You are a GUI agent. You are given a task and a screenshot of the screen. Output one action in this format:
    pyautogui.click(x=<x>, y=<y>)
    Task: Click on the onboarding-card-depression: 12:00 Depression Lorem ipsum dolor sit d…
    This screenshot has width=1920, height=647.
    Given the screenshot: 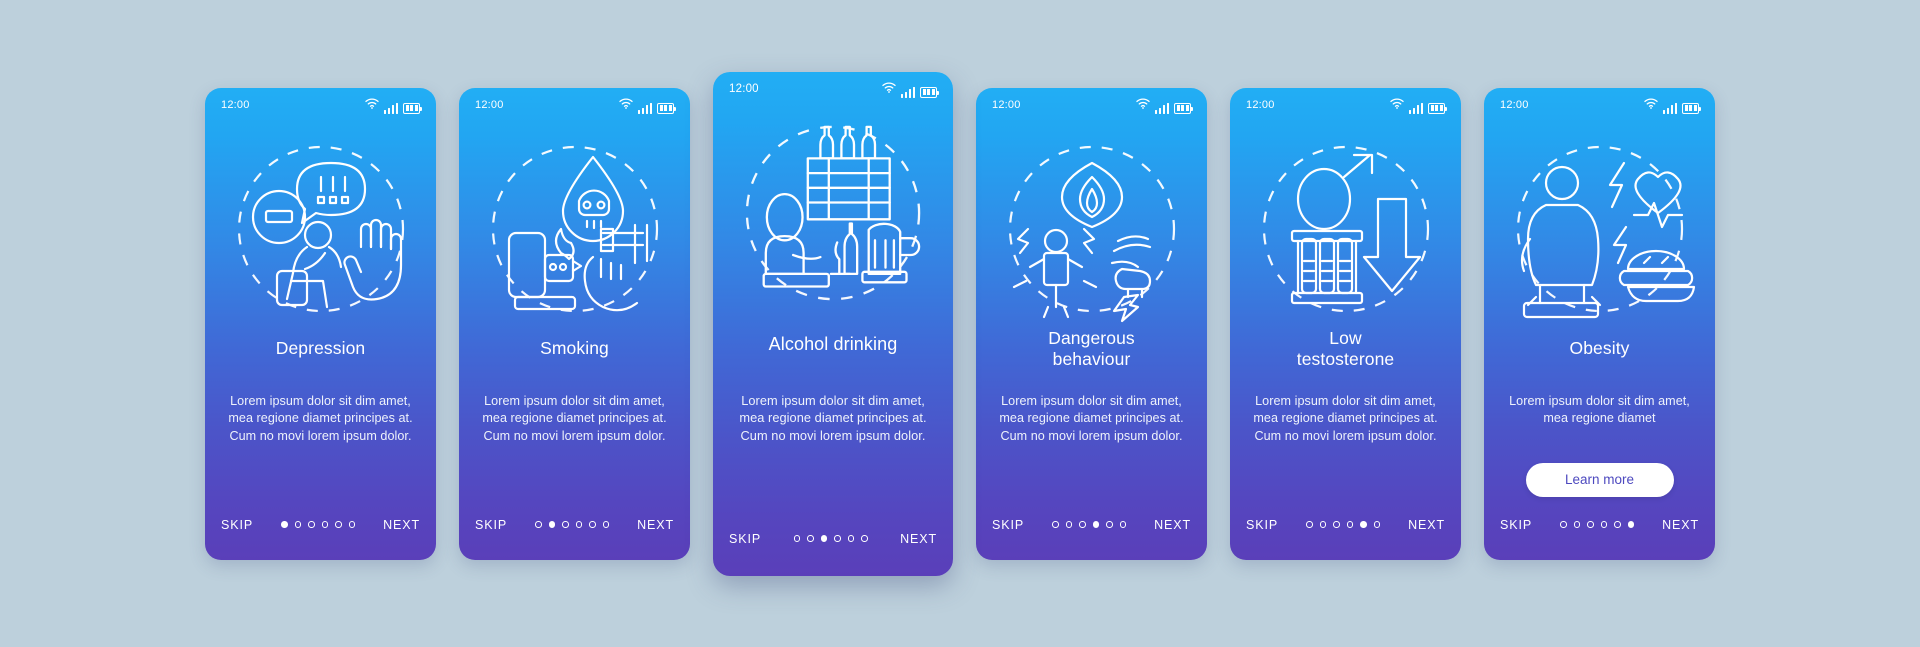 What is the action you would take?
    pyautogui.click(x=320, y=323)
    